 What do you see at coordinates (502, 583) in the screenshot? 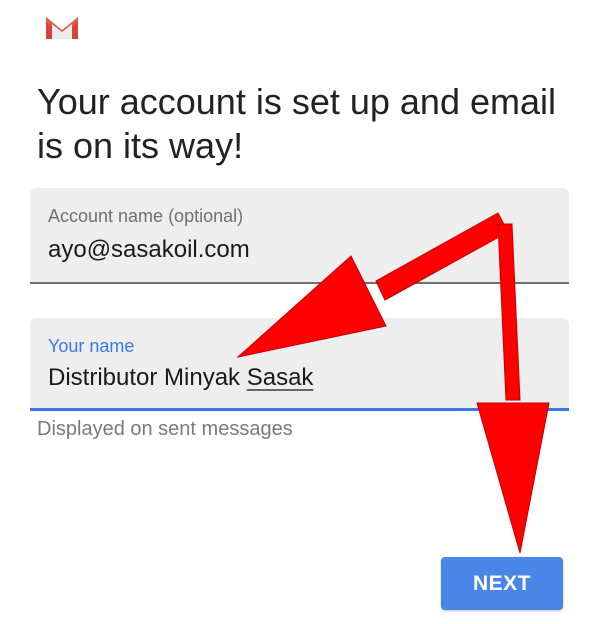
I see `next-button: NEXT` at bounding box center [502, 583].